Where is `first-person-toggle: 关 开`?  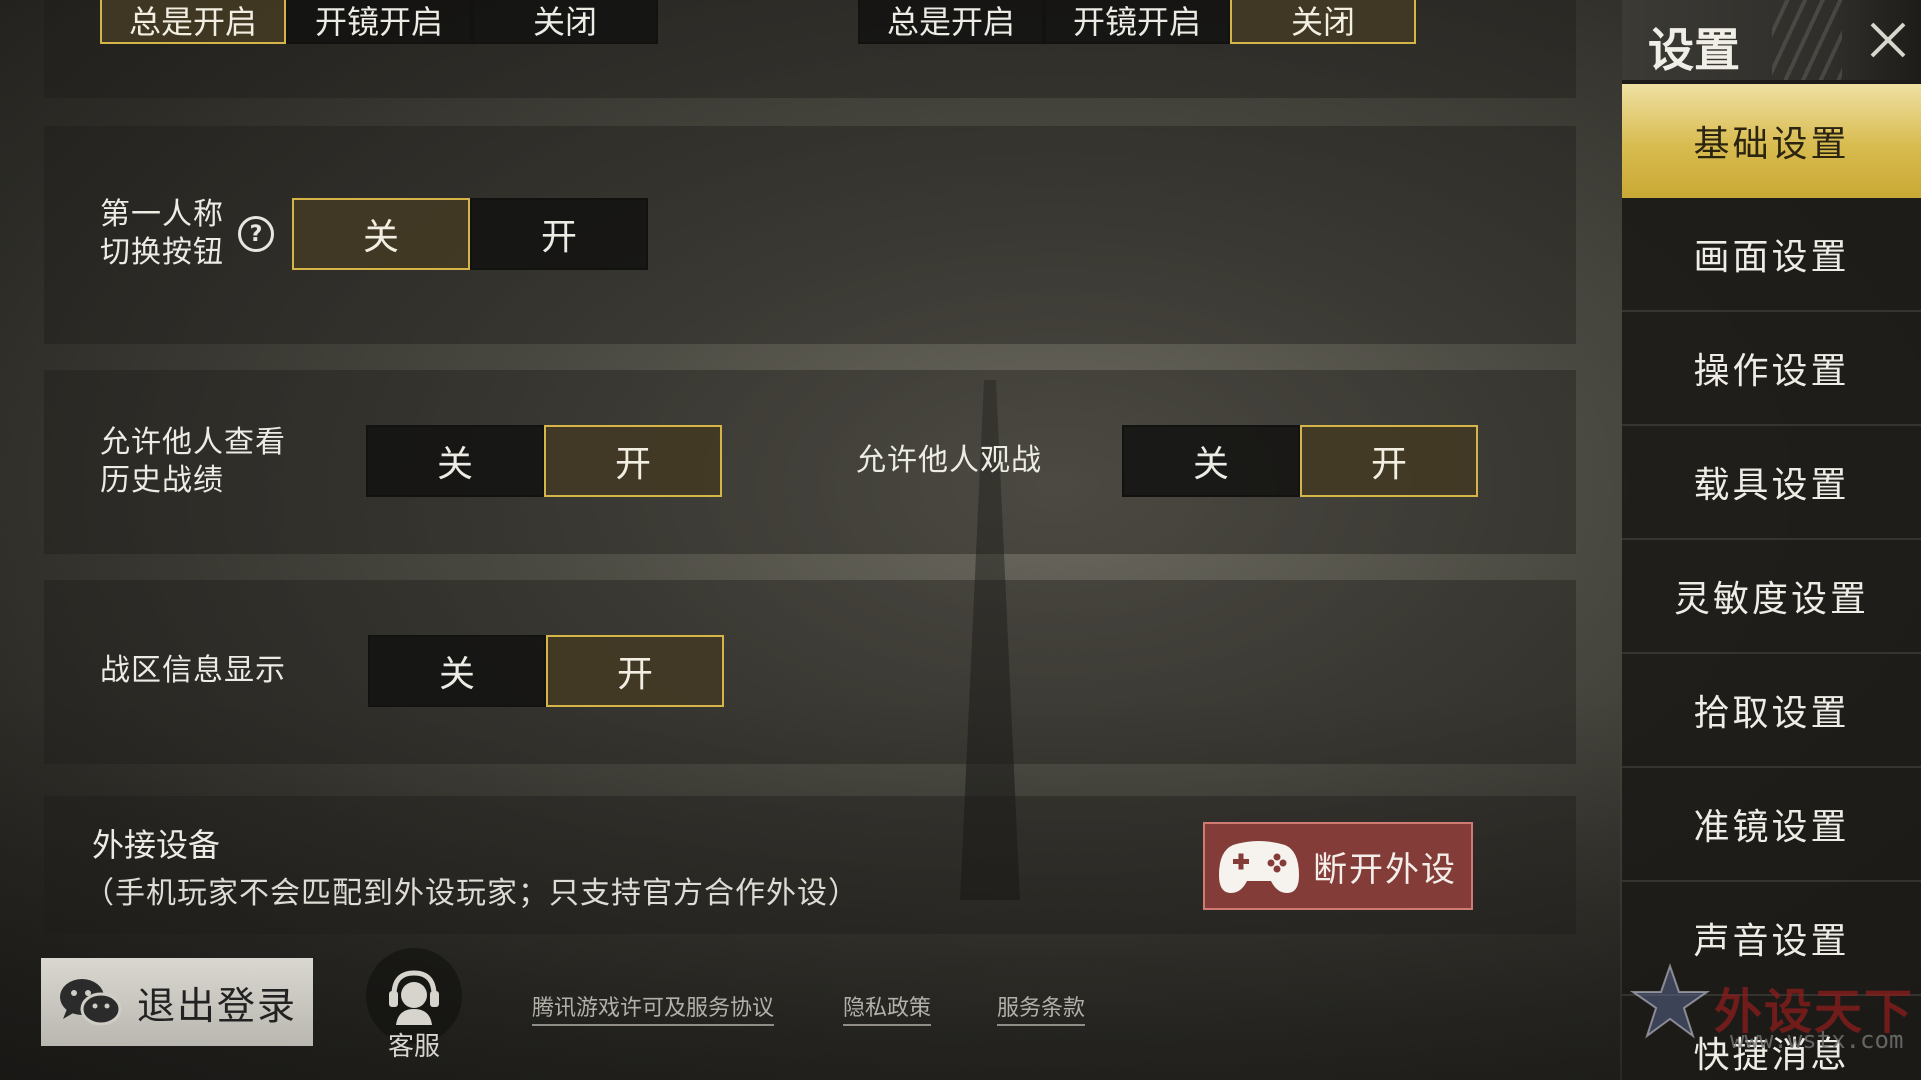
first-person-toggle: 关 开 is located at coordinates (470, 234).